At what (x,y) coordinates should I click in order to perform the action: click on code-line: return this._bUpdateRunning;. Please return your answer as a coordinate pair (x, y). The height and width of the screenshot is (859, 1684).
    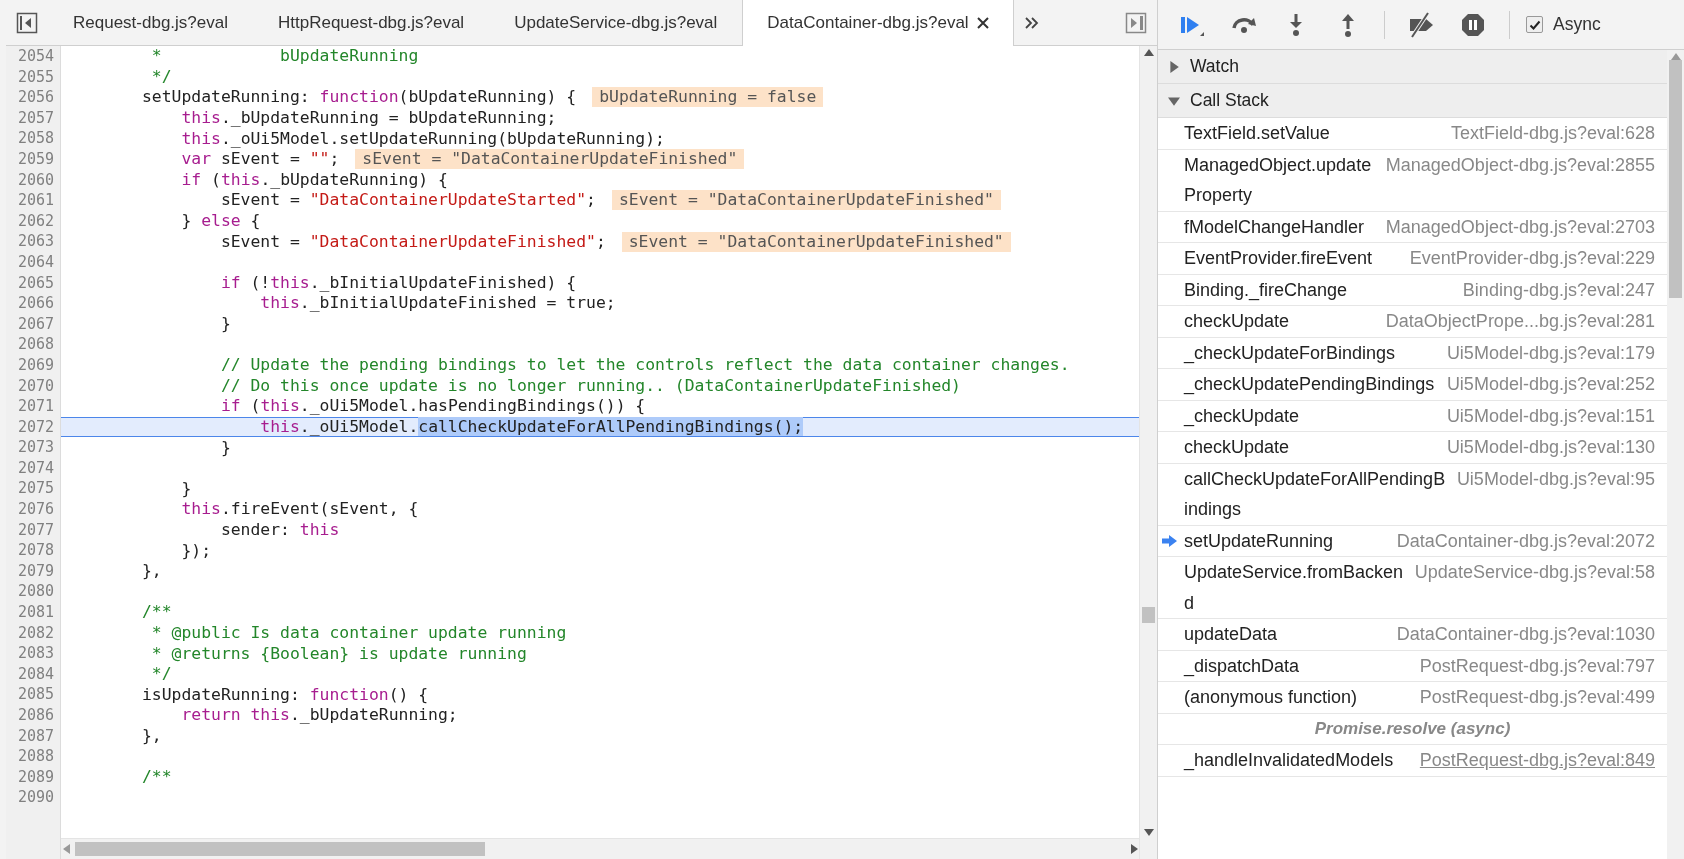
    Looking at the image, I should click on (319, 715).